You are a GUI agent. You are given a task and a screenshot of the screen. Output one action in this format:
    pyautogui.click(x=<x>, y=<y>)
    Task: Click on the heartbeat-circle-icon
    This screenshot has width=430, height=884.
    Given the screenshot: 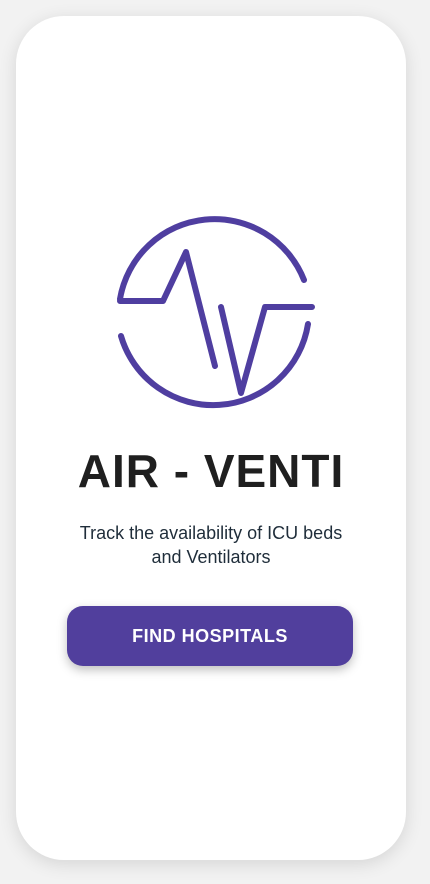 What is the action you would take?
    pyautogui.click(x=216, y=312)
    